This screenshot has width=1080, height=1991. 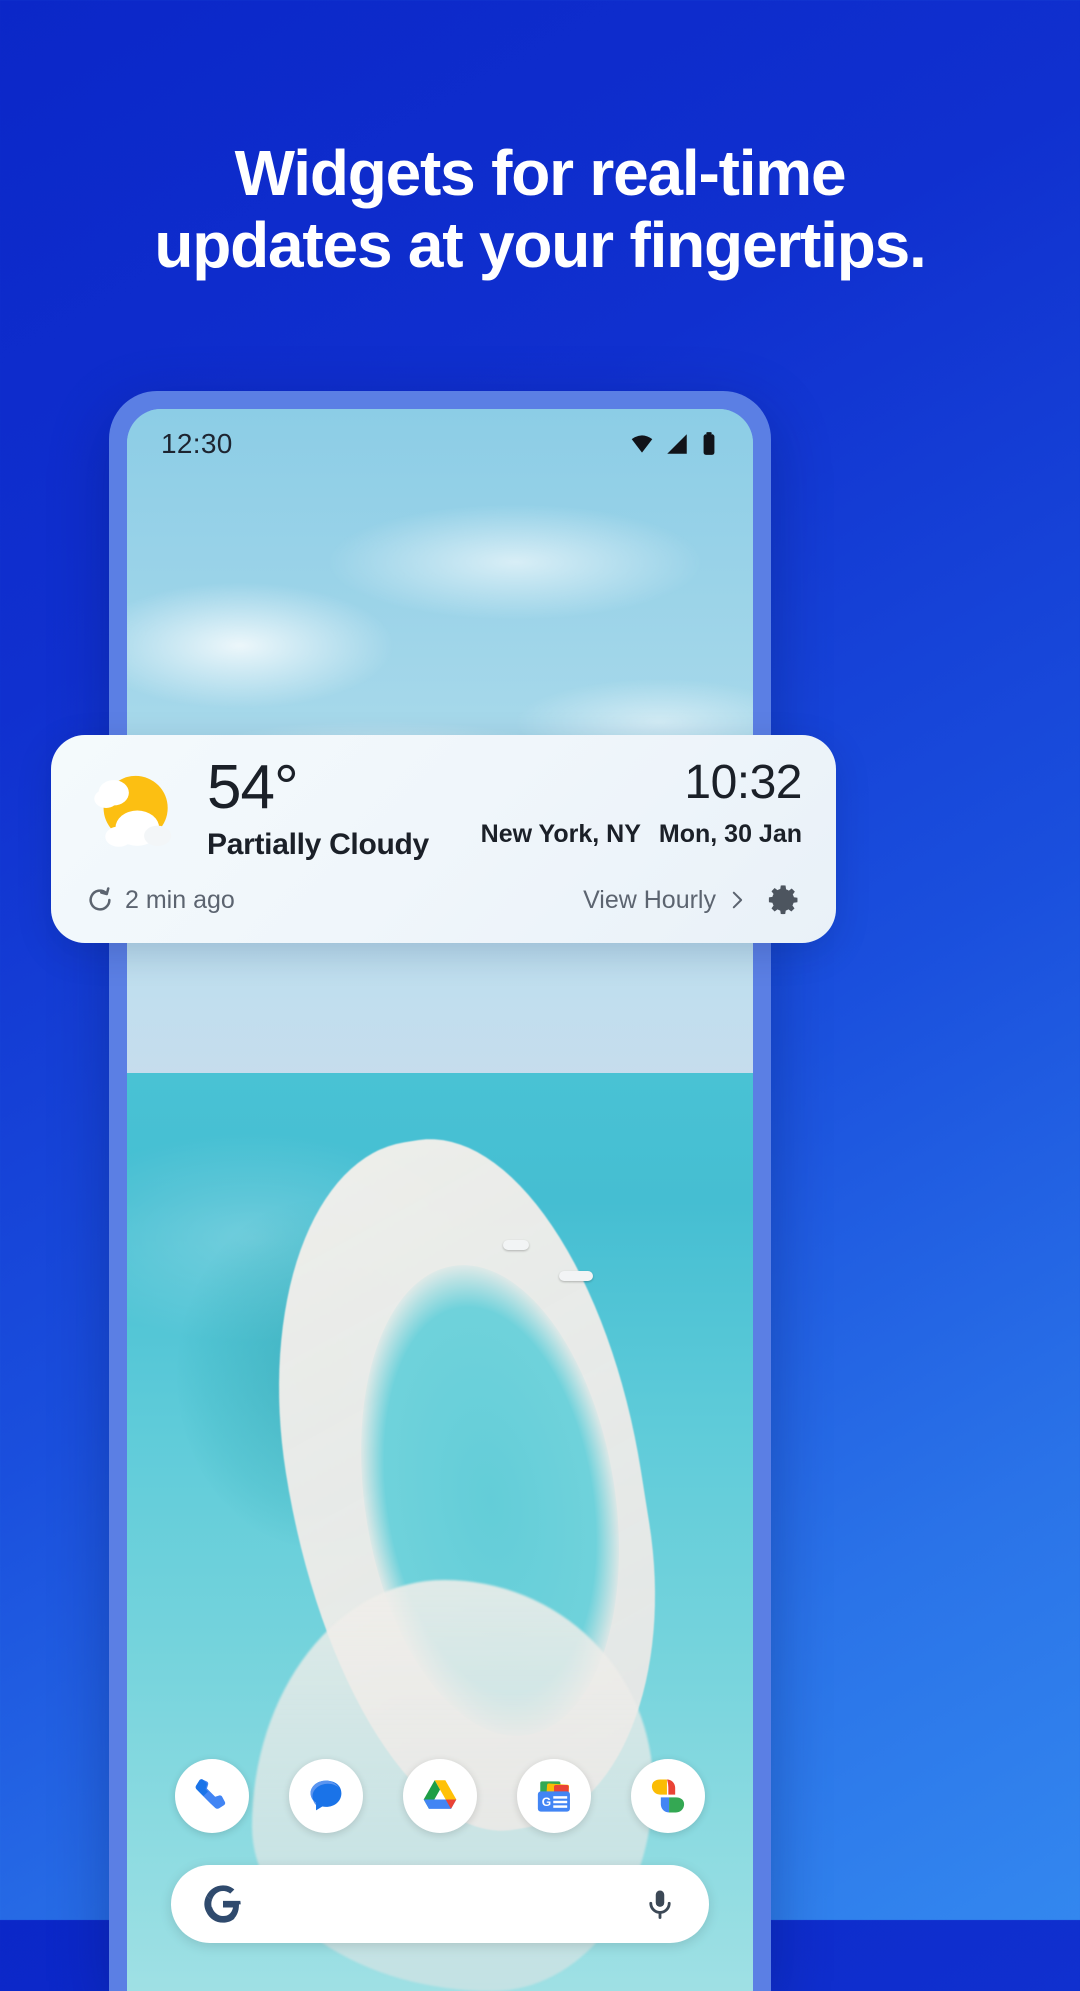 What do you see at coordinates (730, 834) in the screenshot?
I see `weather-date: Mon, 30 Jan` at bounding box center [730, 834].